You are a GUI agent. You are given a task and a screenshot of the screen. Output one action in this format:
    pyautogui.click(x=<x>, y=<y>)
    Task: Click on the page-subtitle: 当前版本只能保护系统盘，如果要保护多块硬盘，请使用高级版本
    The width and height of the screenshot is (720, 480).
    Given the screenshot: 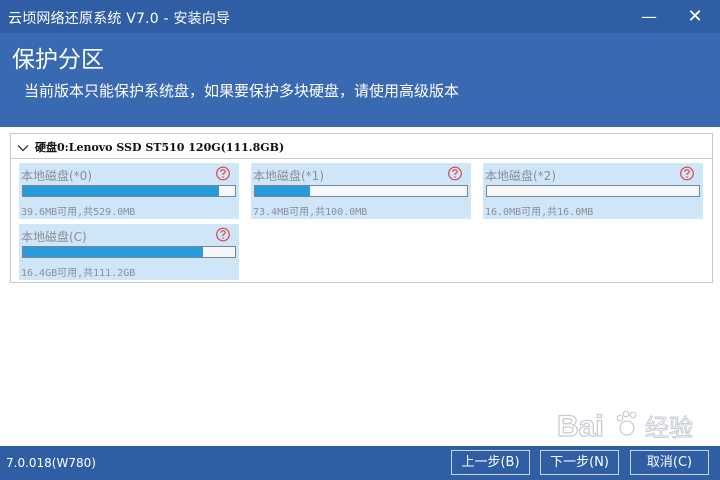 What is the action you would take?
    pyautogui.click(x=242, y=91)
    